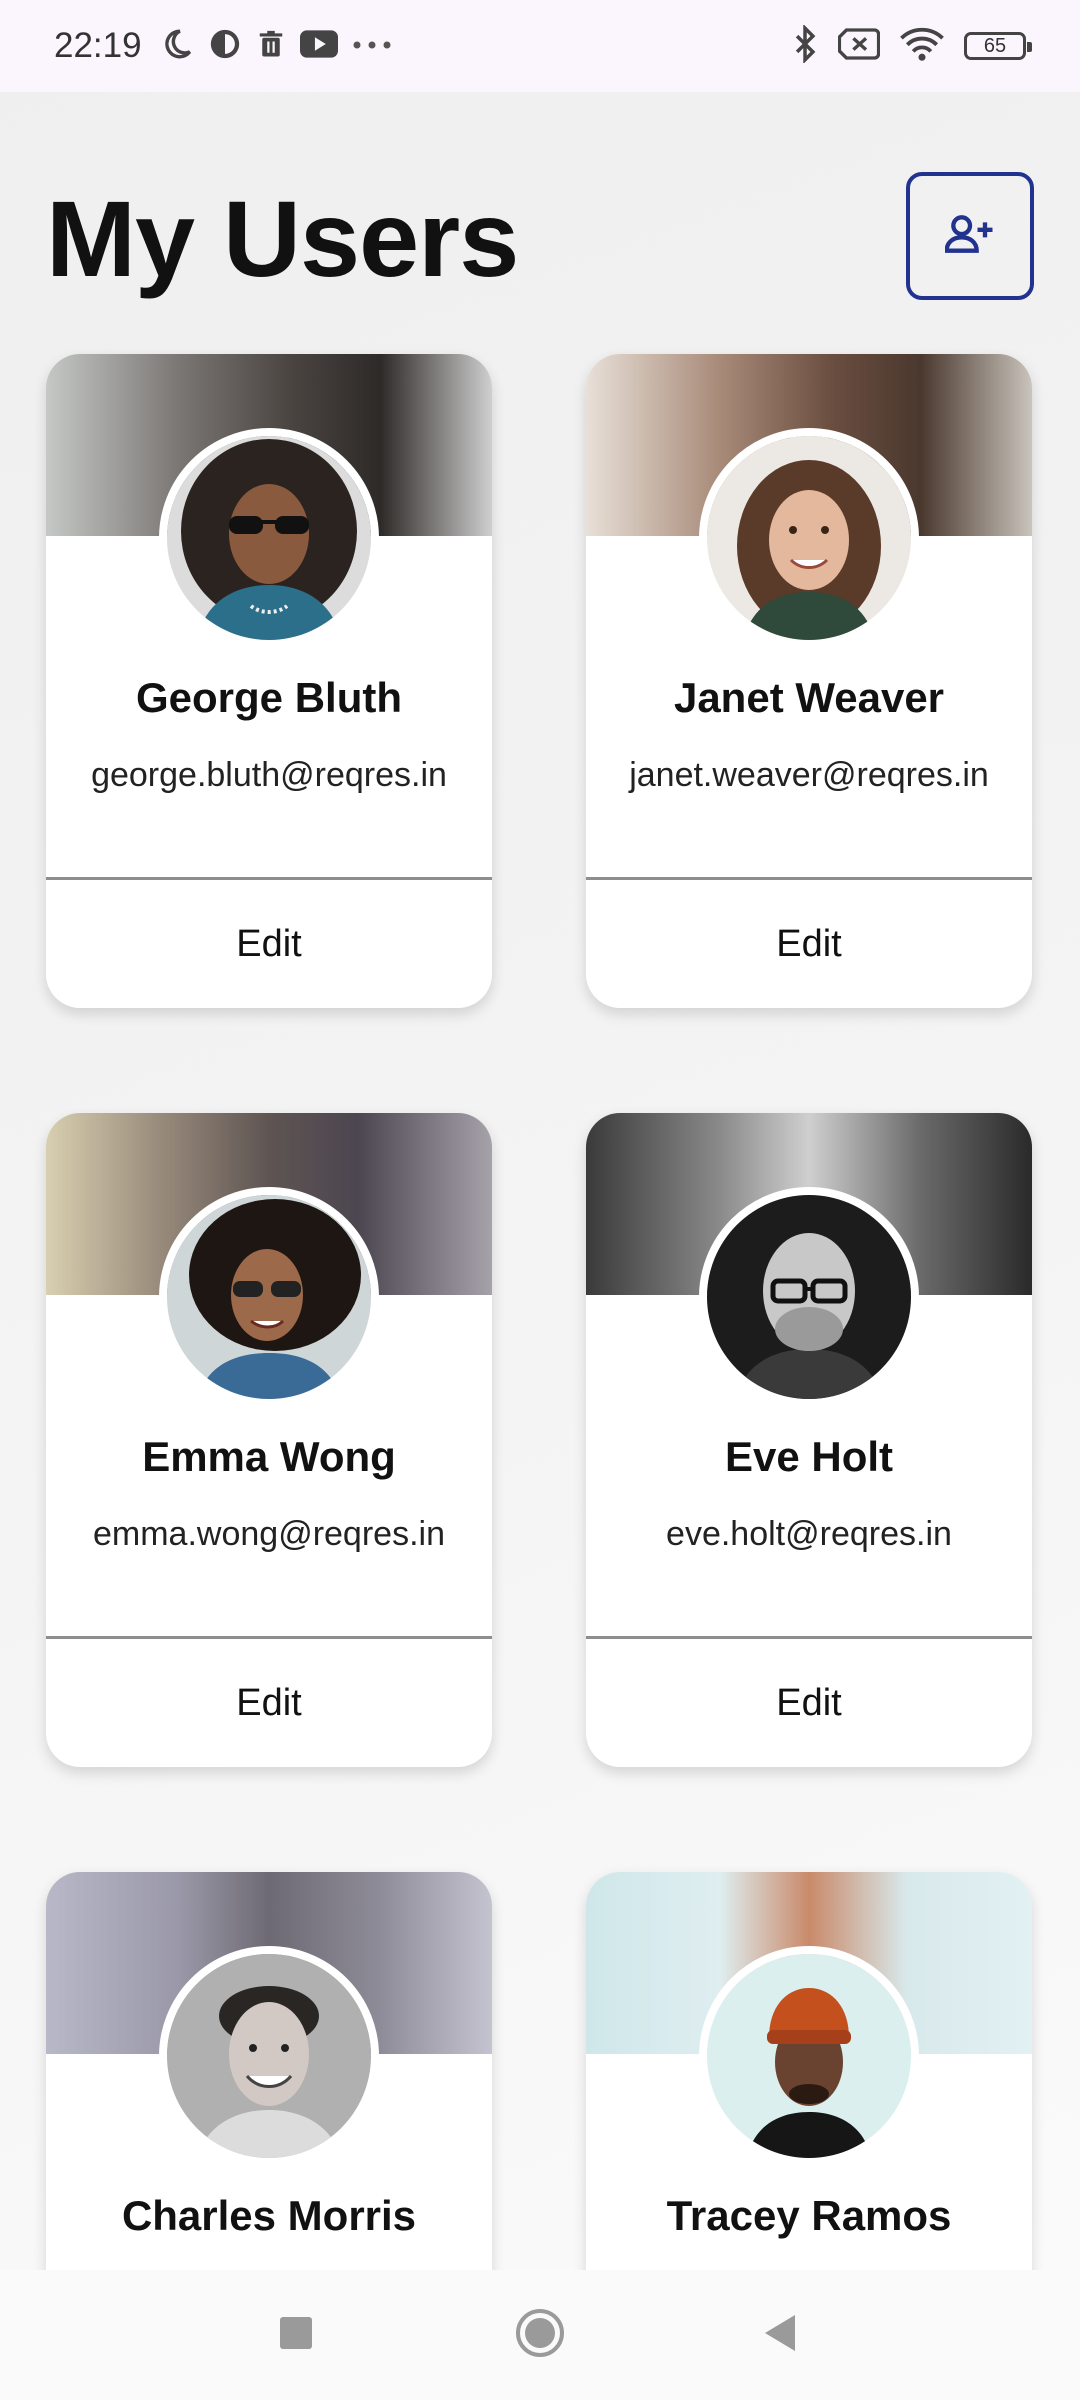 This screenshot has width=1080, height=2400. Describe the element at coordinates (809, 1456) in the screenshot. I see `user-name: Eve Holt` at that location.